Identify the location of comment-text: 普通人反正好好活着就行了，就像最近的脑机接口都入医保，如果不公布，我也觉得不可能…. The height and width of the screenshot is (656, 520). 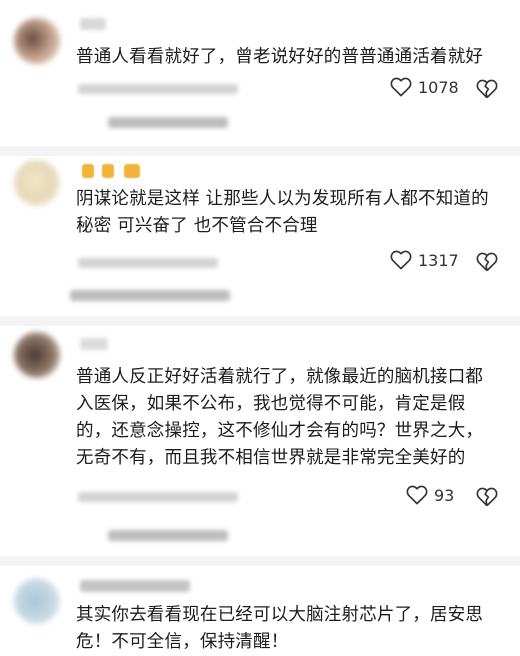
(280, 417).